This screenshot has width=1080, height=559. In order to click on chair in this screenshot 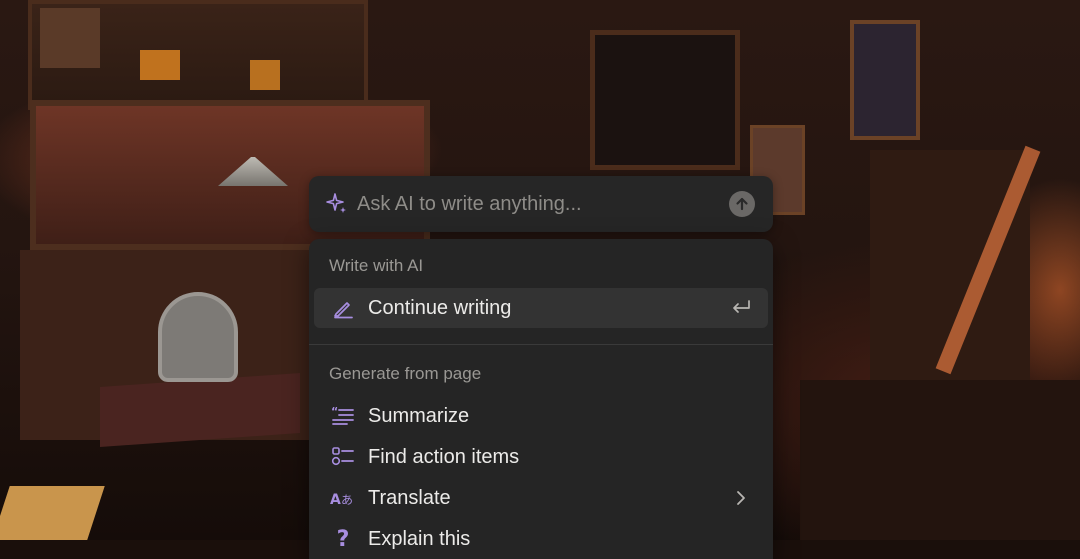, I will do `click(198, 337)`.